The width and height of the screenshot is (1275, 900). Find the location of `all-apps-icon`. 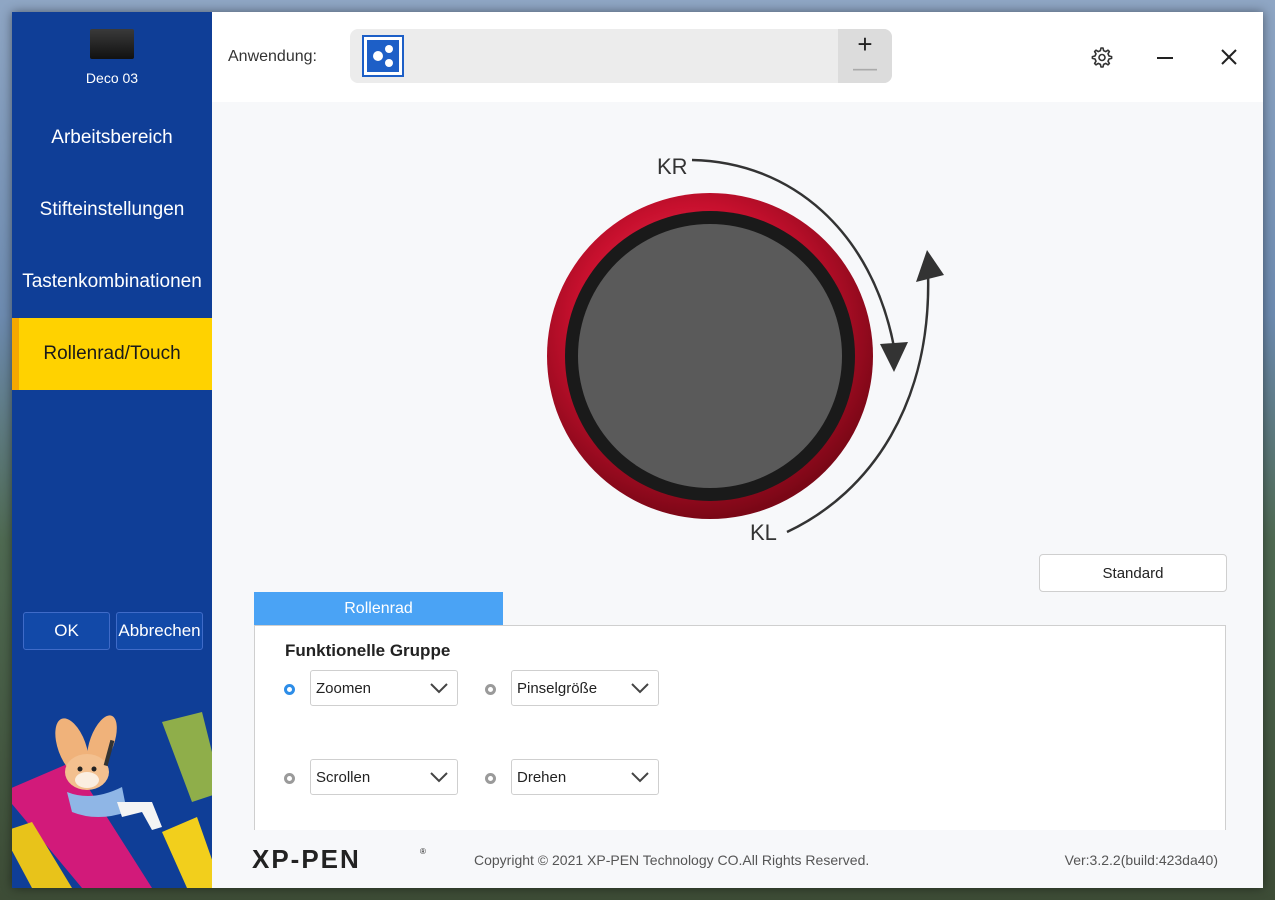

all-apps-icon is located at coordinates (383, 56).